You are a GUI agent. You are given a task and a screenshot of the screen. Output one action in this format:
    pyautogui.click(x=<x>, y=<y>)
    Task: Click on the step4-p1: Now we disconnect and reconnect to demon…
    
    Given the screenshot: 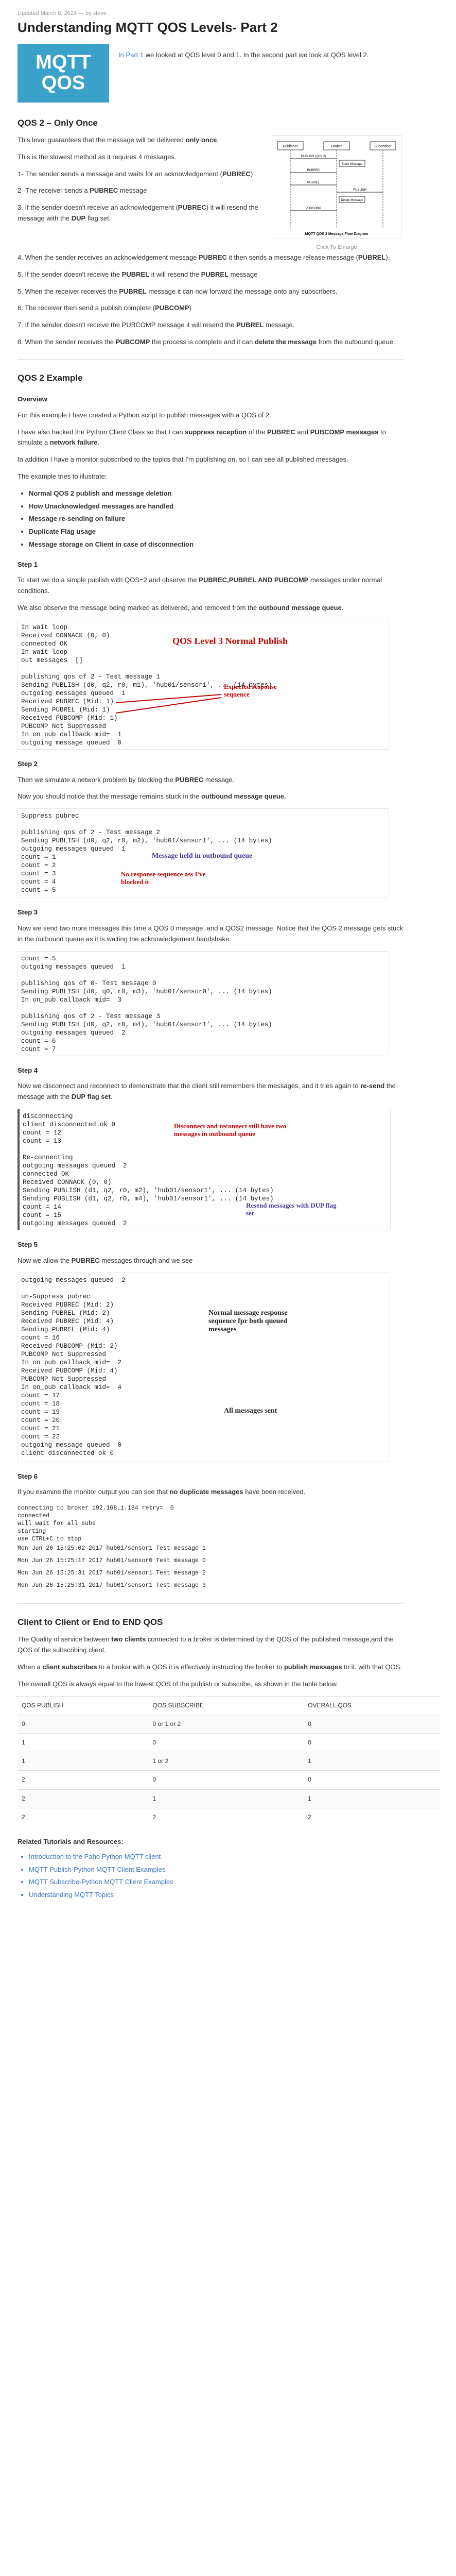 What is the action you would take?
    pyautogui.click(x=206, y=1091)
    